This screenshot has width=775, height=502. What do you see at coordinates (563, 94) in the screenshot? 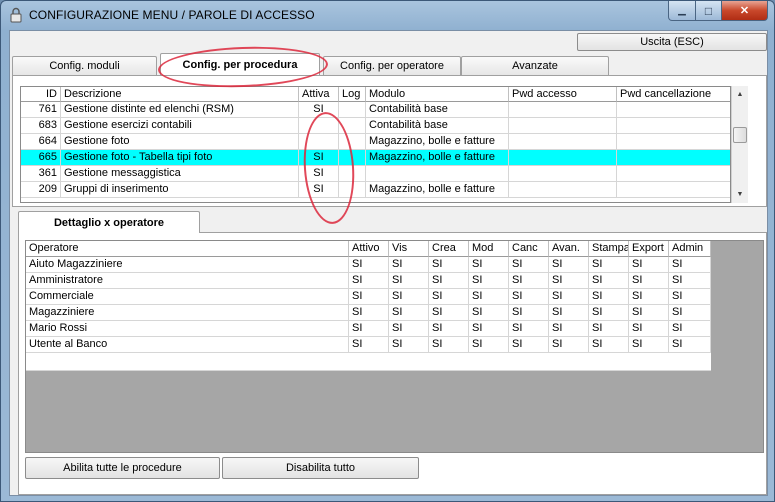
I see `col-header-pwd-accesso: Pwd accesso` at bounding box center [563, 94].